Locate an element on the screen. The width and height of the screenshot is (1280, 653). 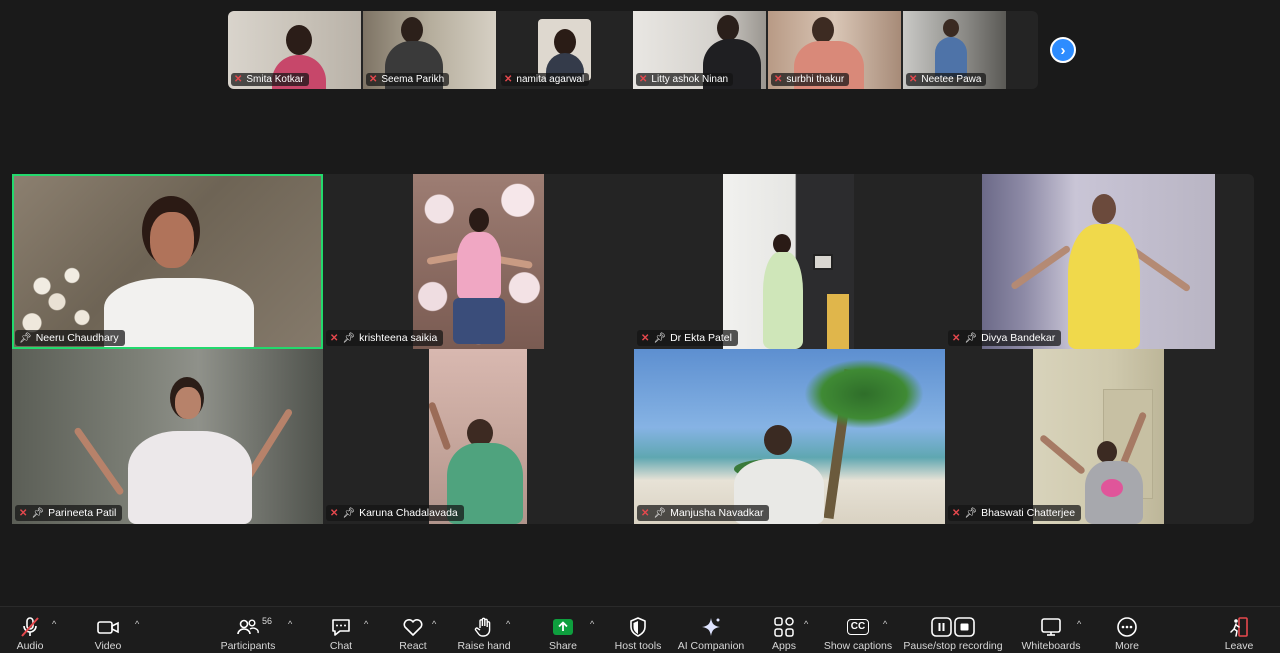
raise-hand-icon is located at coordinates (484, 627).